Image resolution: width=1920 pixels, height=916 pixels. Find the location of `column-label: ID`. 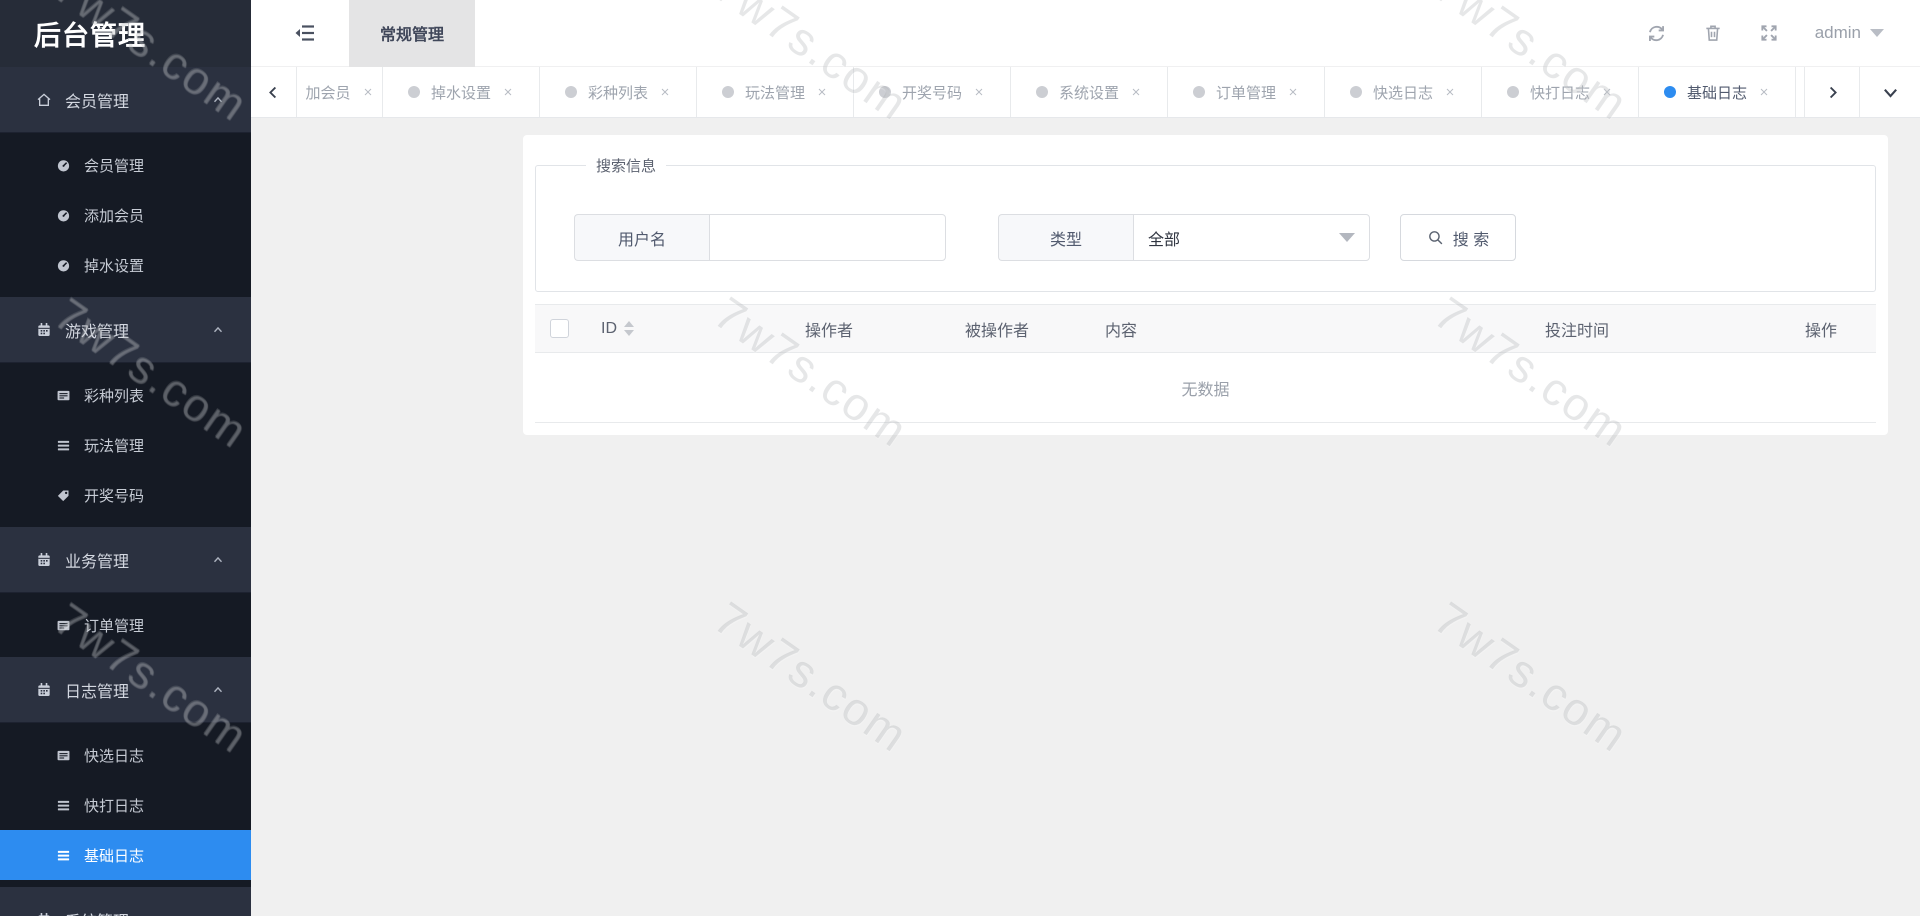

column-label: ID is located at coordinates (609, 328).